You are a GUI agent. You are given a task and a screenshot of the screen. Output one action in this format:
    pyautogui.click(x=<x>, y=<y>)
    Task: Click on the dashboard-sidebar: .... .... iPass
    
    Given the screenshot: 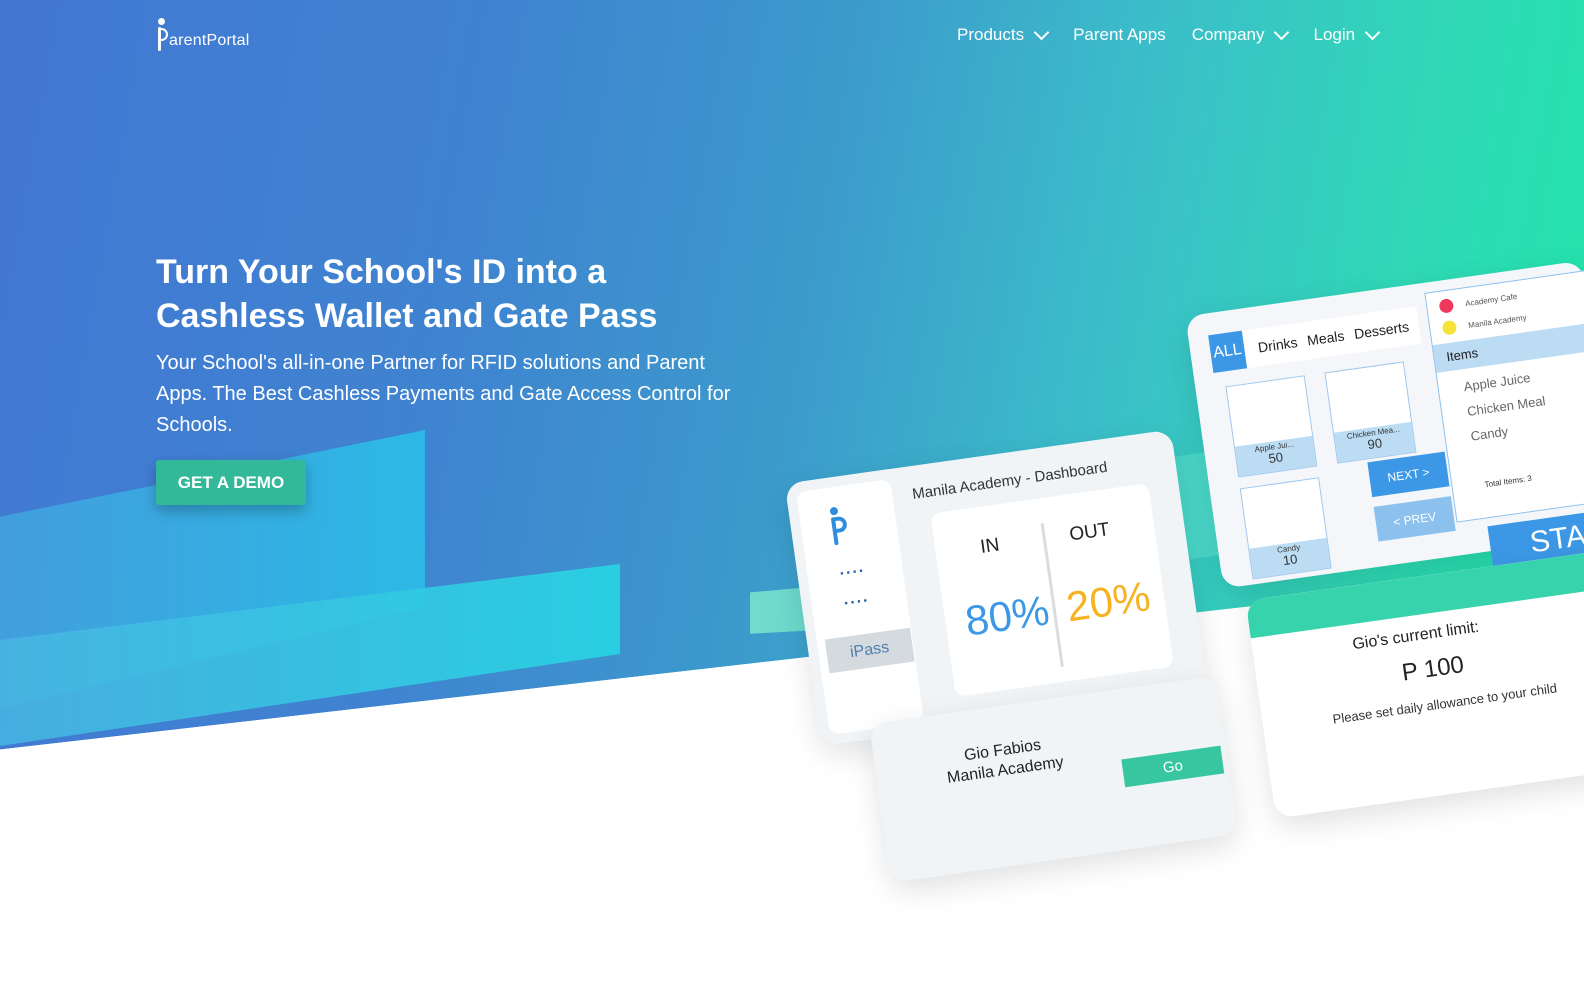 What is the action you would take?
    pyautogui.click(x=860, y=607)
    